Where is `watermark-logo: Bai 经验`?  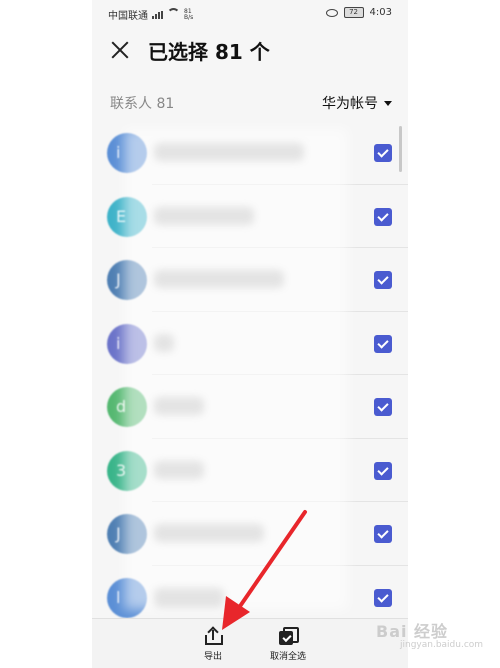
watermark-logo: Bai 经验 is located at coordinates (412, 631).